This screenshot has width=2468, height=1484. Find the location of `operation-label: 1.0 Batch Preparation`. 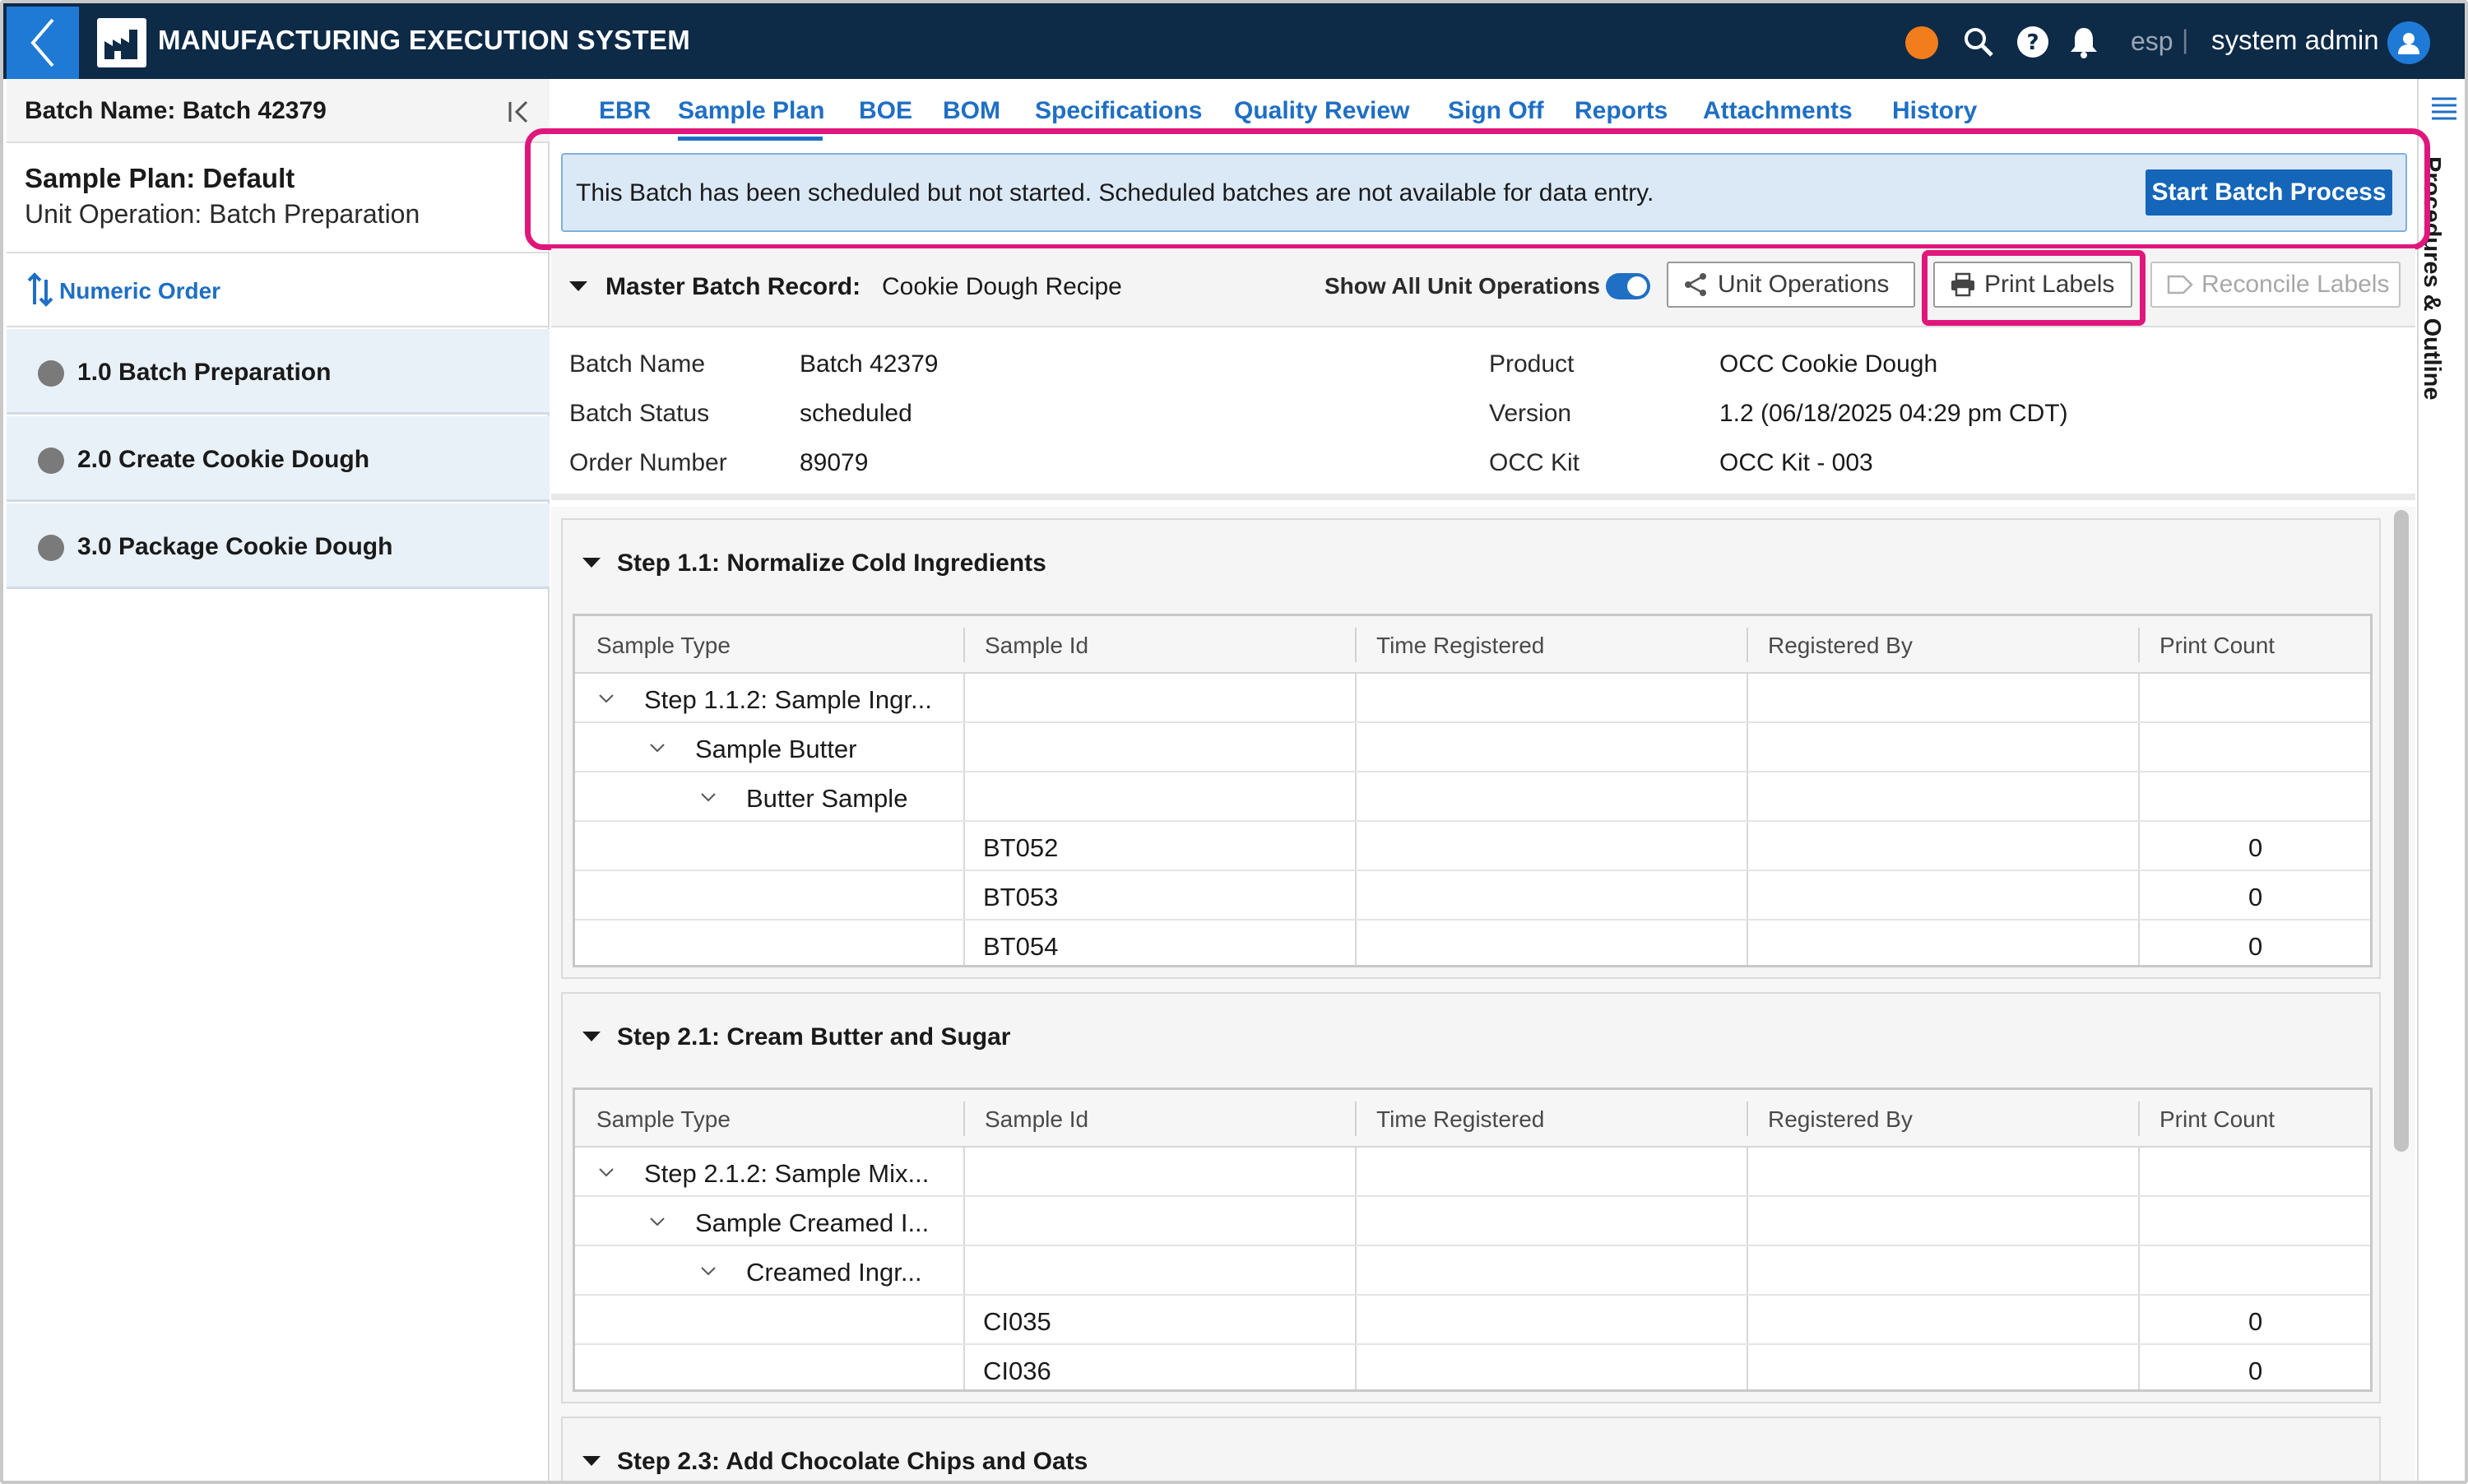

operation-label: 1.0 Batch Preparation is located at coordinates (204, 372).